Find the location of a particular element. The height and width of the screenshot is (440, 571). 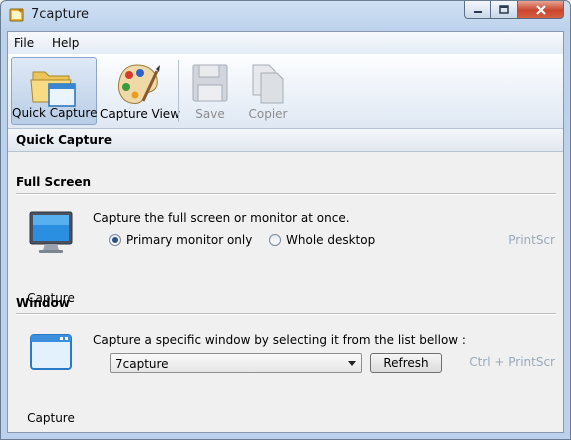

caption-buttons is located at coordinates (514, 10).